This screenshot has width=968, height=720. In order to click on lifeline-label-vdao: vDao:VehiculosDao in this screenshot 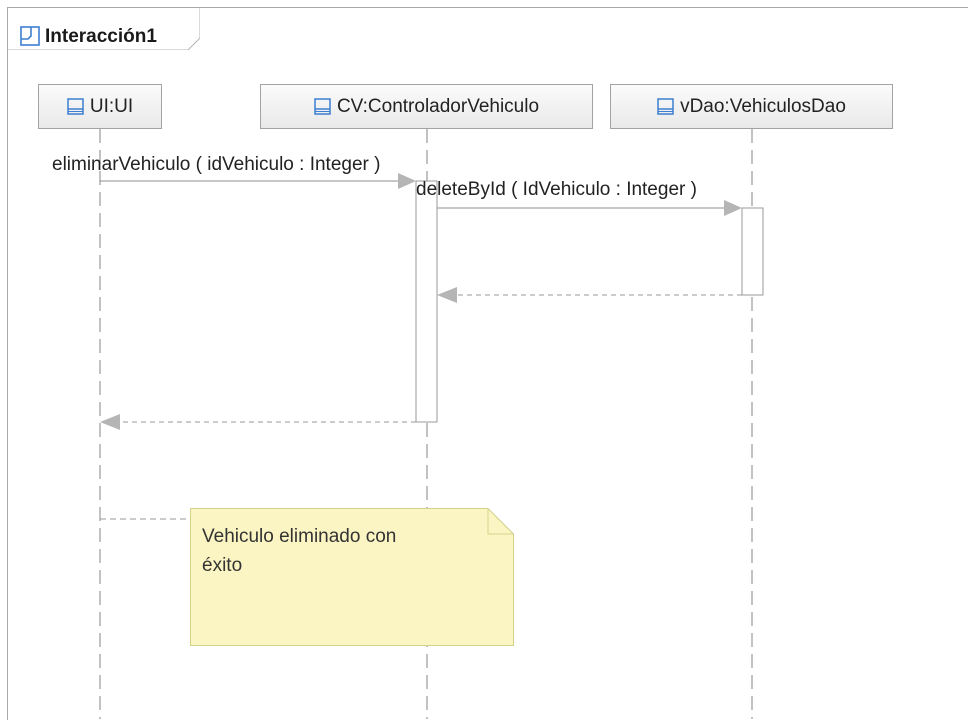, I will do `click(763, 106)`.